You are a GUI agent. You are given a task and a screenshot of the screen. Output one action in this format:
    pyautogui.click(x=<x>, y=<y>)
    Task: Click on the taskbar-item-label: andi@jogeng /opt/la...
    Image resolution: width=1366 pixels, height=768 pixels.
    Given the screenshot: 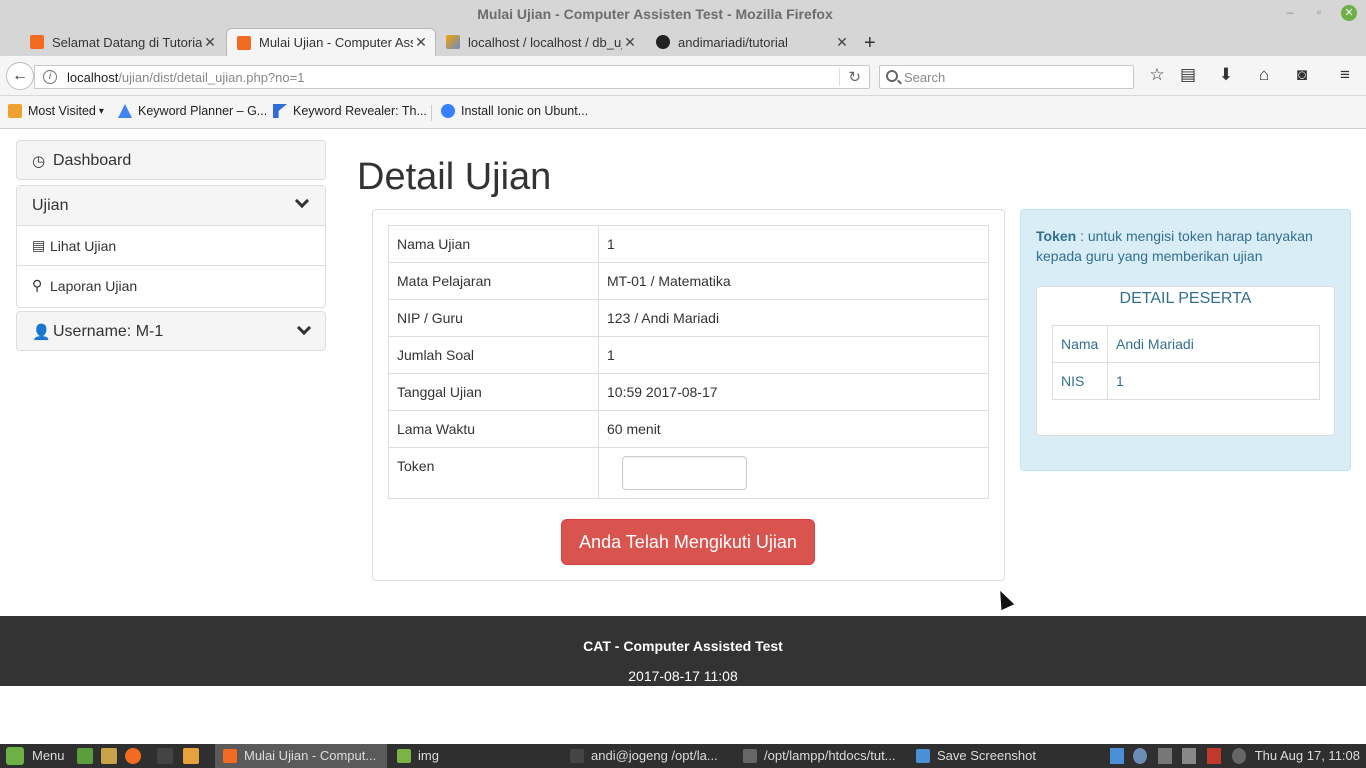 What is the action you would take?
    pyautogui.click(x=654, y=755)
    